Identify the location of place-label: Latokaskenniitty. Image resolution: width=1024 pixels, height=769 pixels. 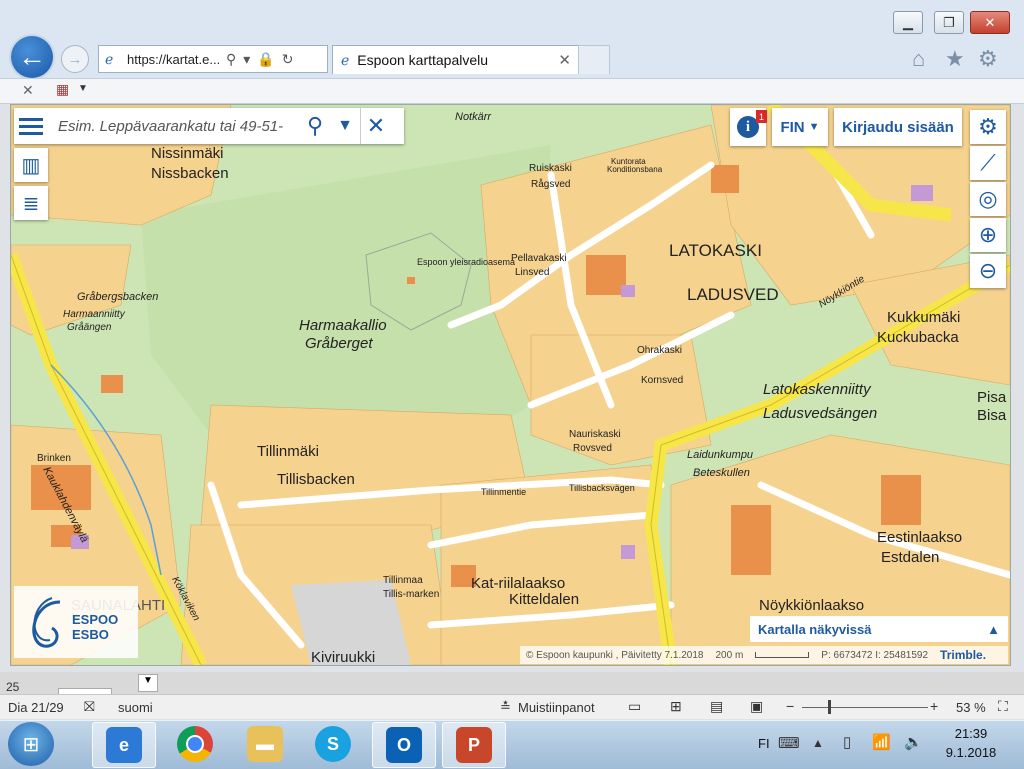
(817, 389).